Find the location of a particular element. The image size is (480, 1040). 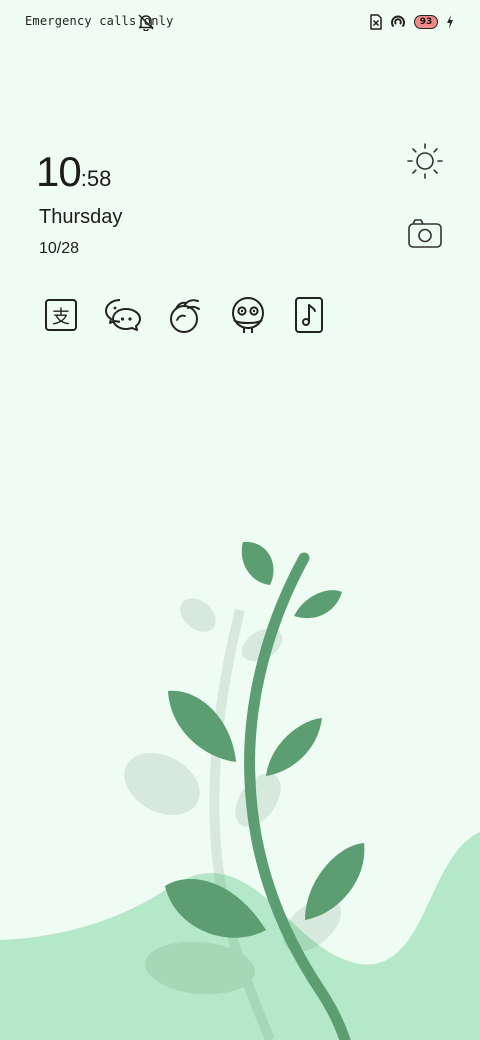

status-icons: 93 is located at coordinates (412, 22).